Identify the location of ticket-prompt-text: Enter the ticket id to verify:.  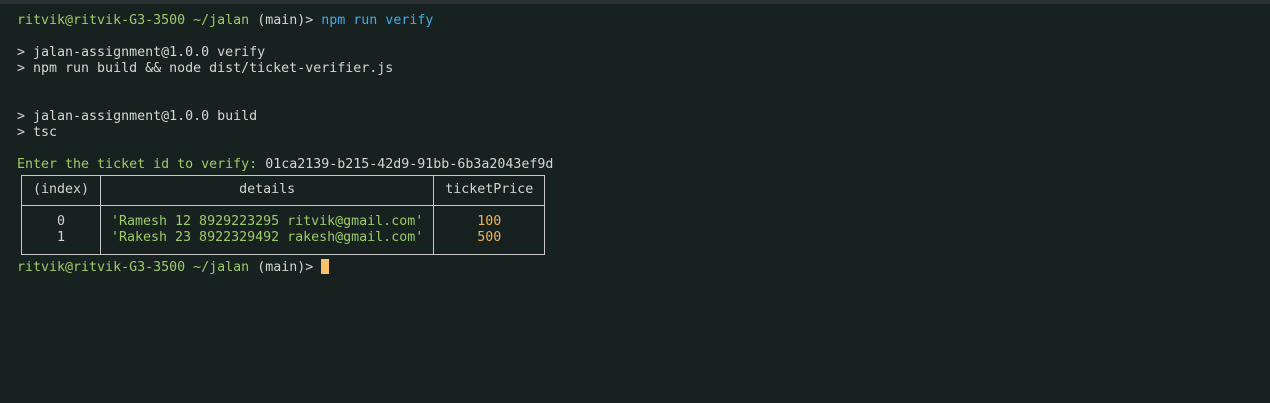
(137, 164).